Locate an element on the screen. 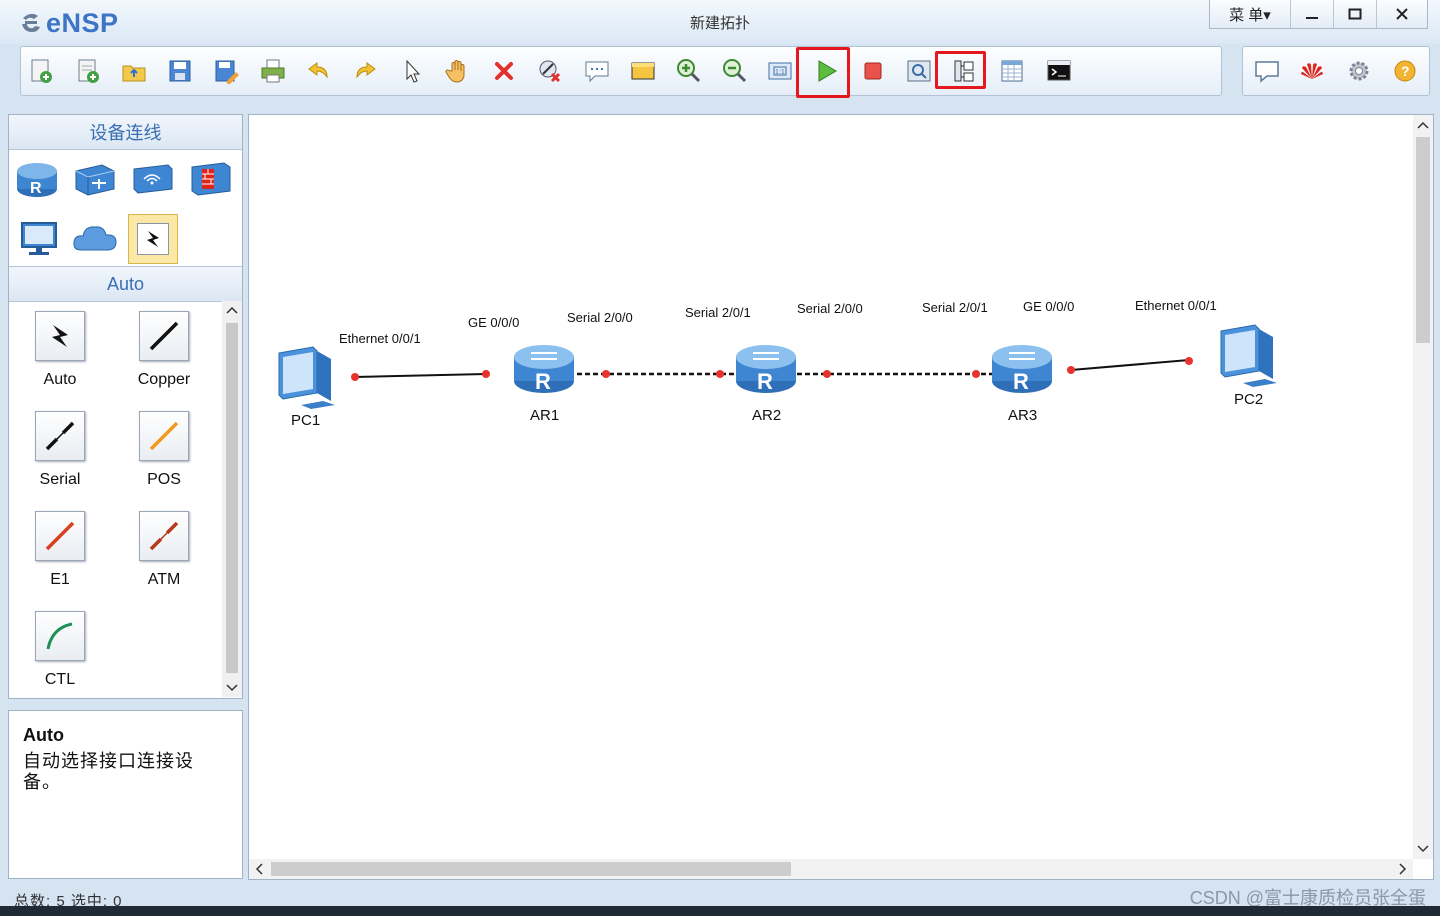  port-label: Serial 2/0/0 is located at coordinates (600, 317).